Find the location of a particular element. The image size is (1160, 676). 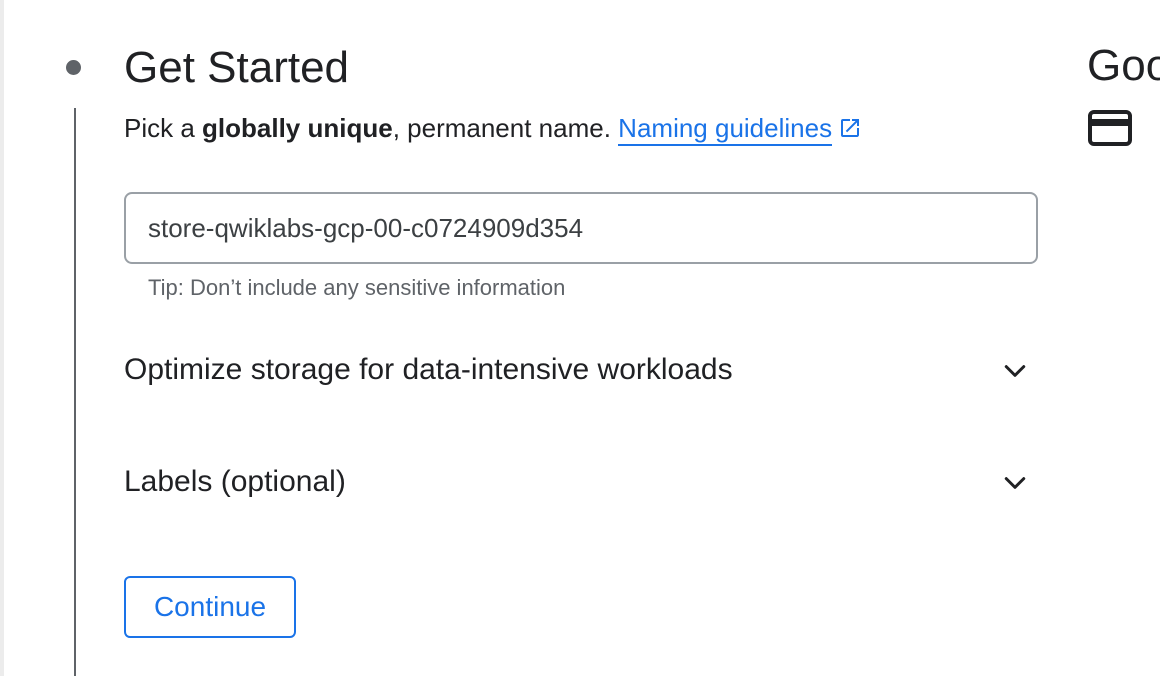

step-indicator-dot is located at coordinates (73, 67).